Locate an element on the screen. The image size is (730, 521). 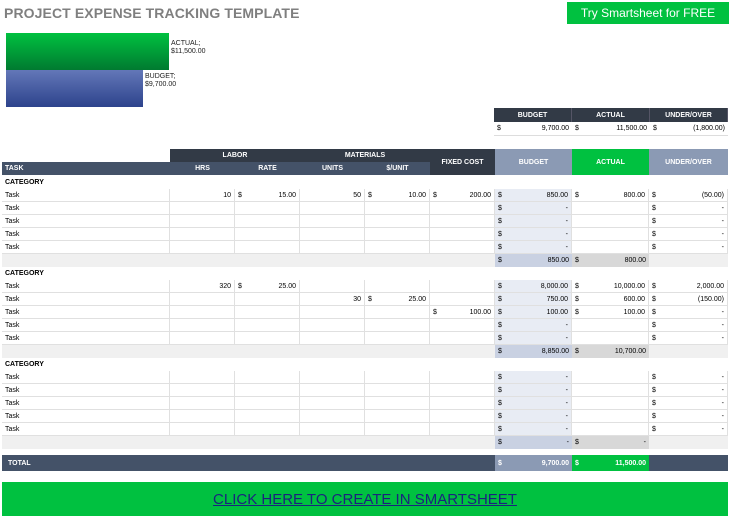
hrs-cell: 320 is located at coordinates (202, 286).